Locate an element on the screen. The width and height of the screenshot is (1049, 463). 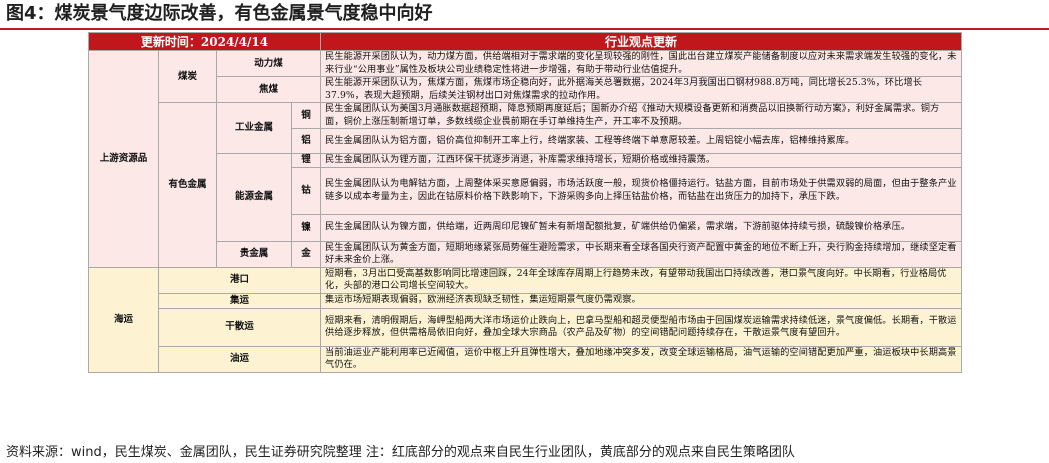
port-label: 港口 is located at coordinates (239, 280).